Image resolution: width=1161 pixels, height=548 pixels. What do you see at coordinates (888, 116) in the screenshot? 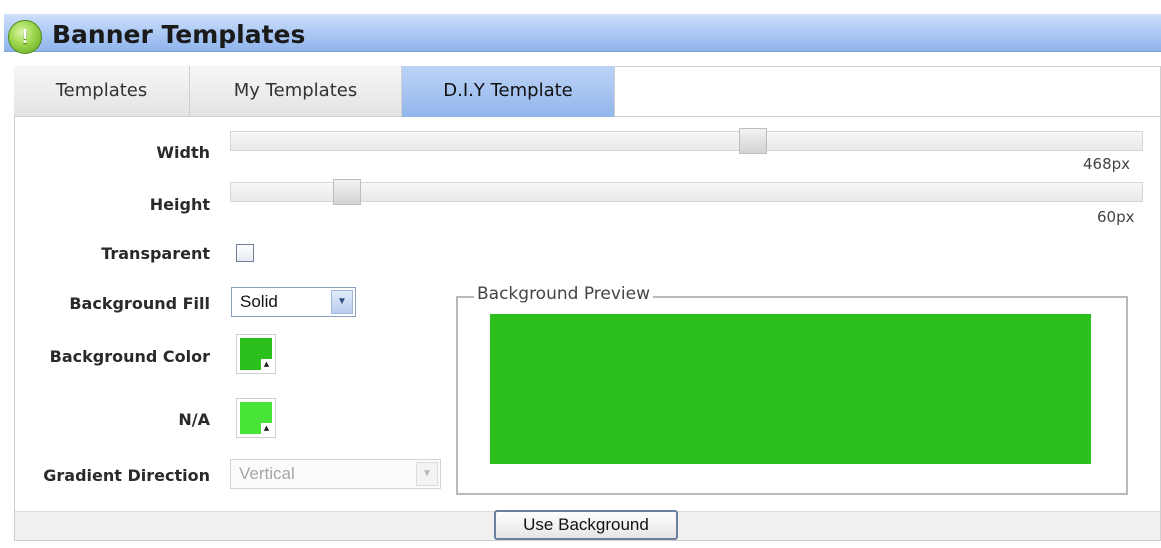
I see `tab-divider` at bounding box center [888, 116].